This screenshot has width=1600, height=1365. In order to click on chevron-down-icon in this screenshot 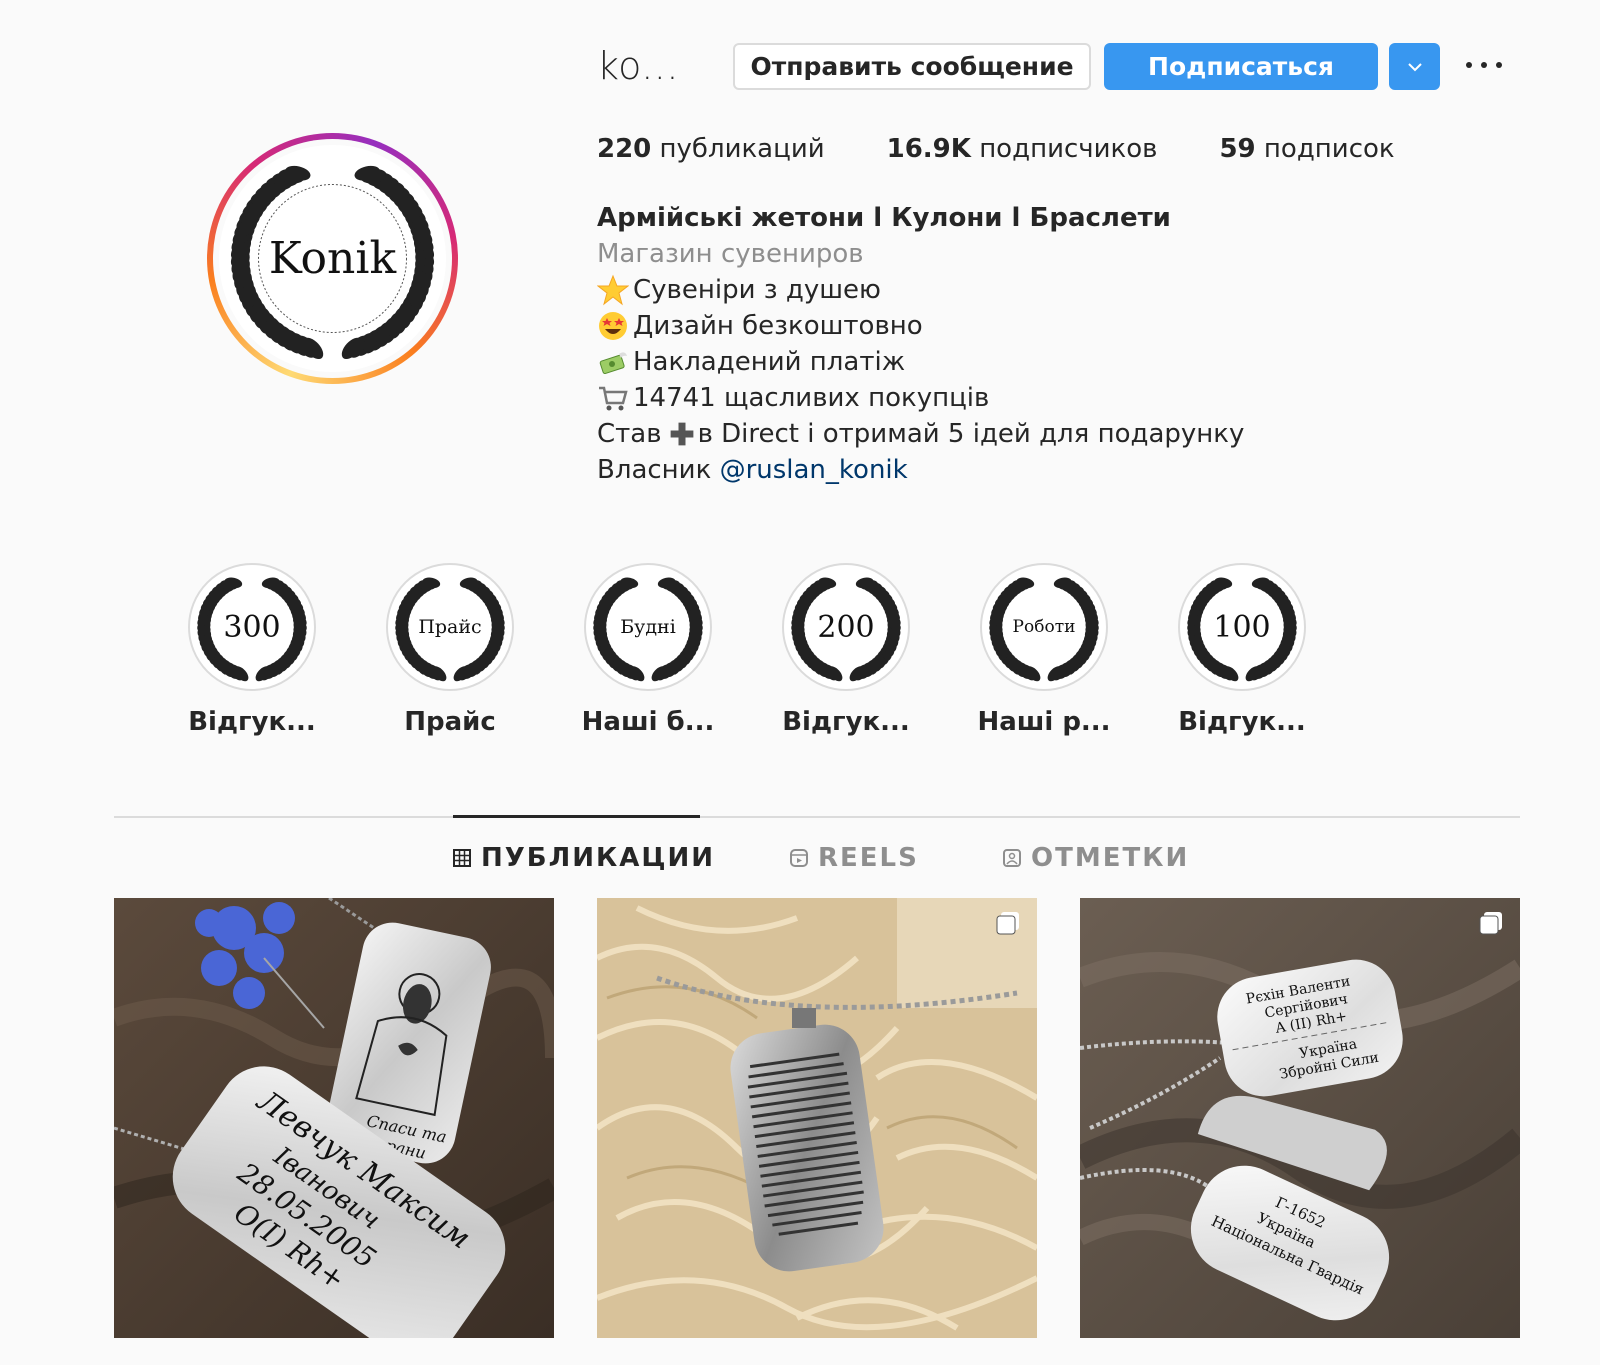, I will do `click(1414, 66)`.